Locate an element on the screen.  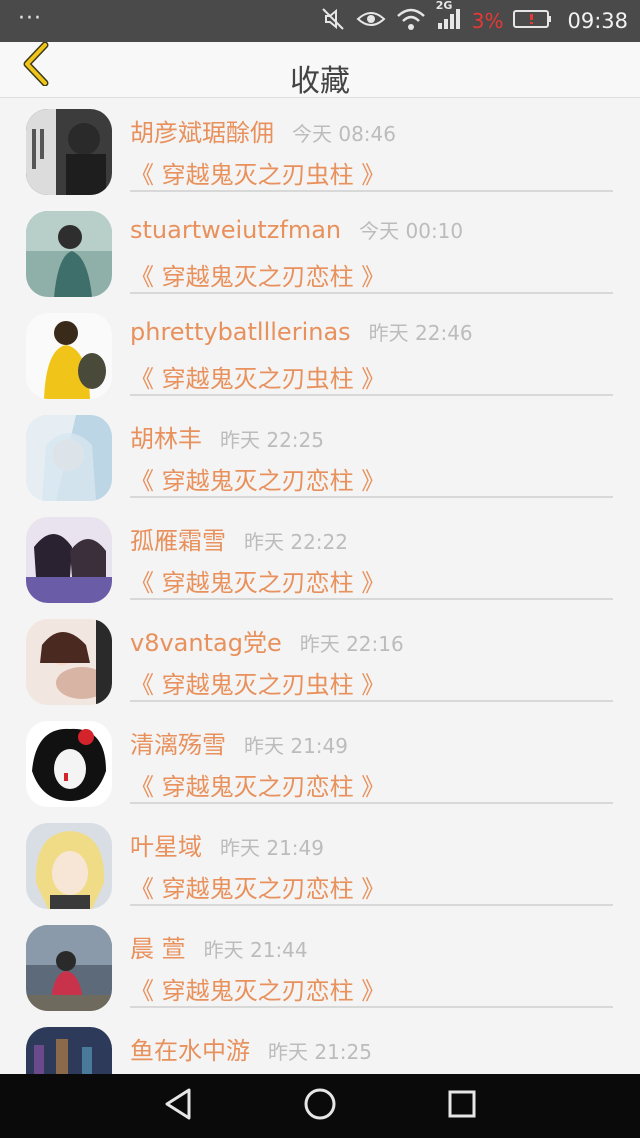
system-nav-bar is located at coordinates (320, 1106).